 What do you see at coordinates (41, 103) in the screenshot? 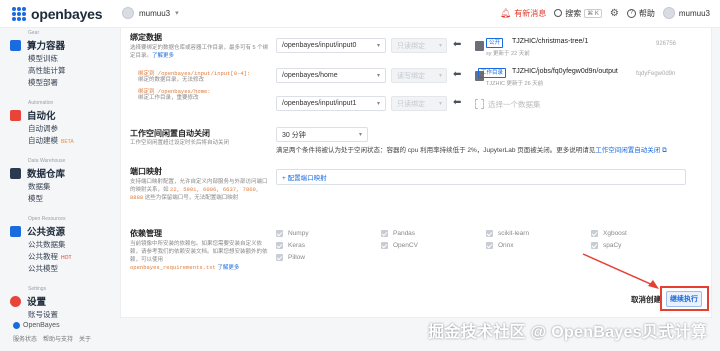
I see `section-caption: Automation` at bounding box center [41, 103].